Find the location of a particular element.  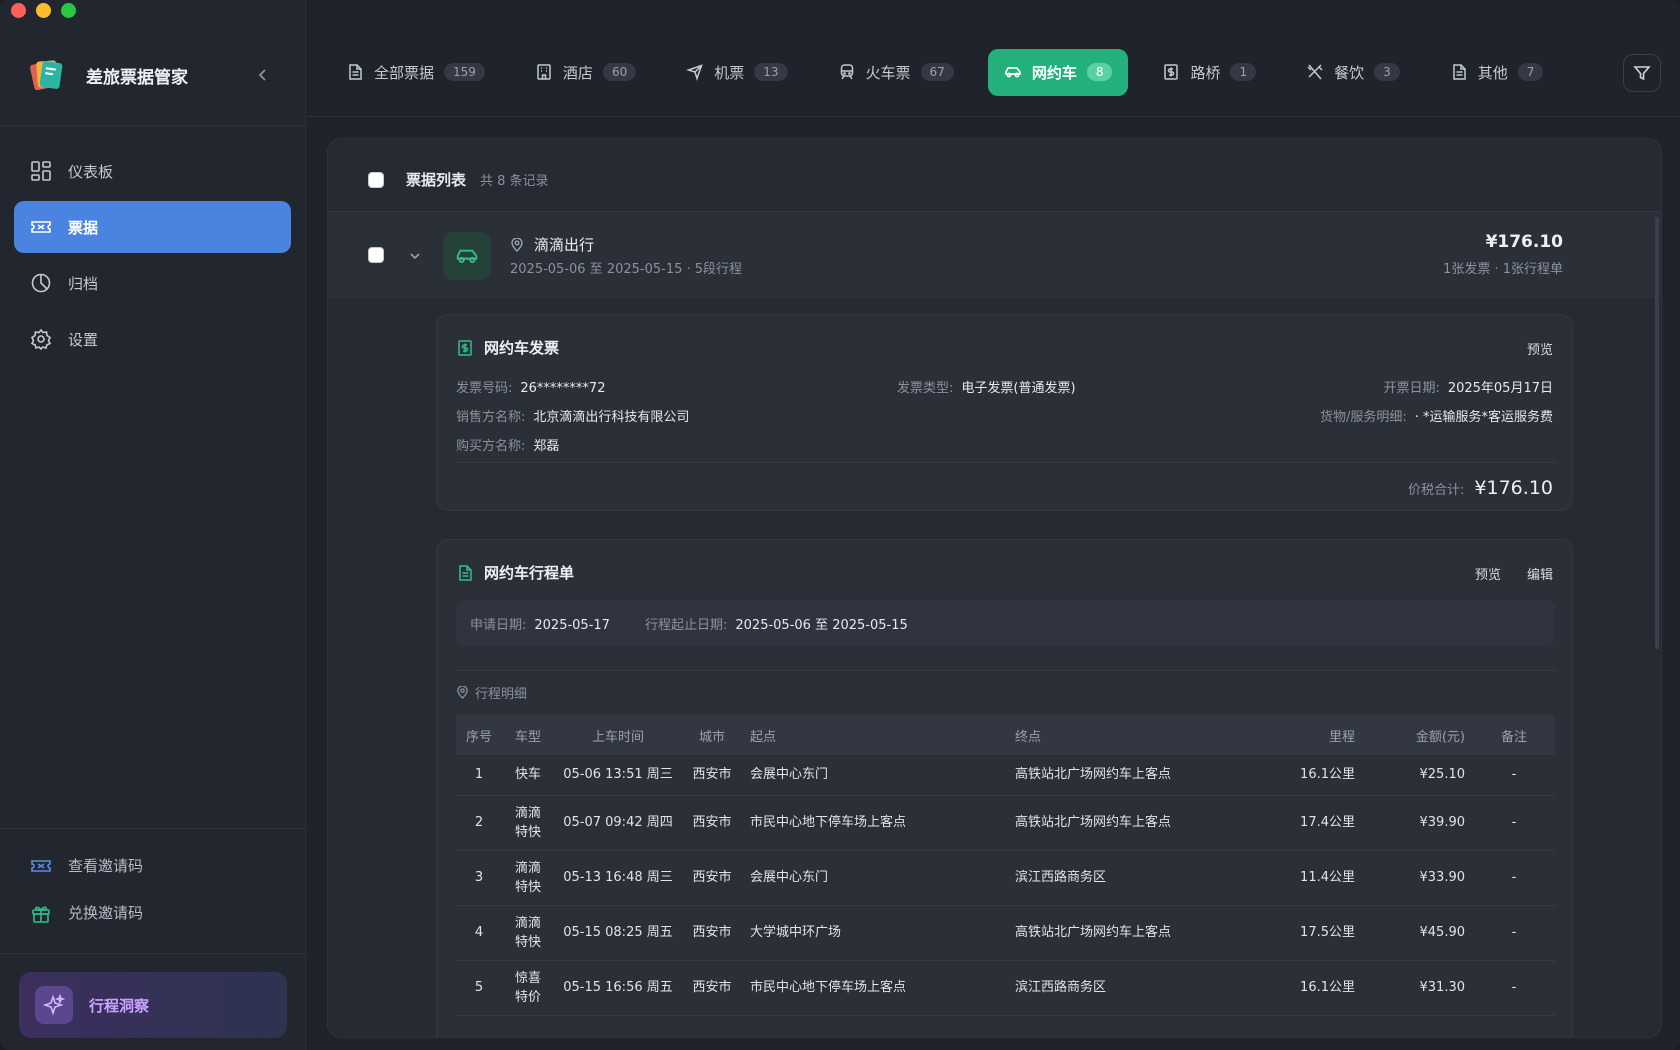

minimize-window-button is located at coordinates (43, 10).